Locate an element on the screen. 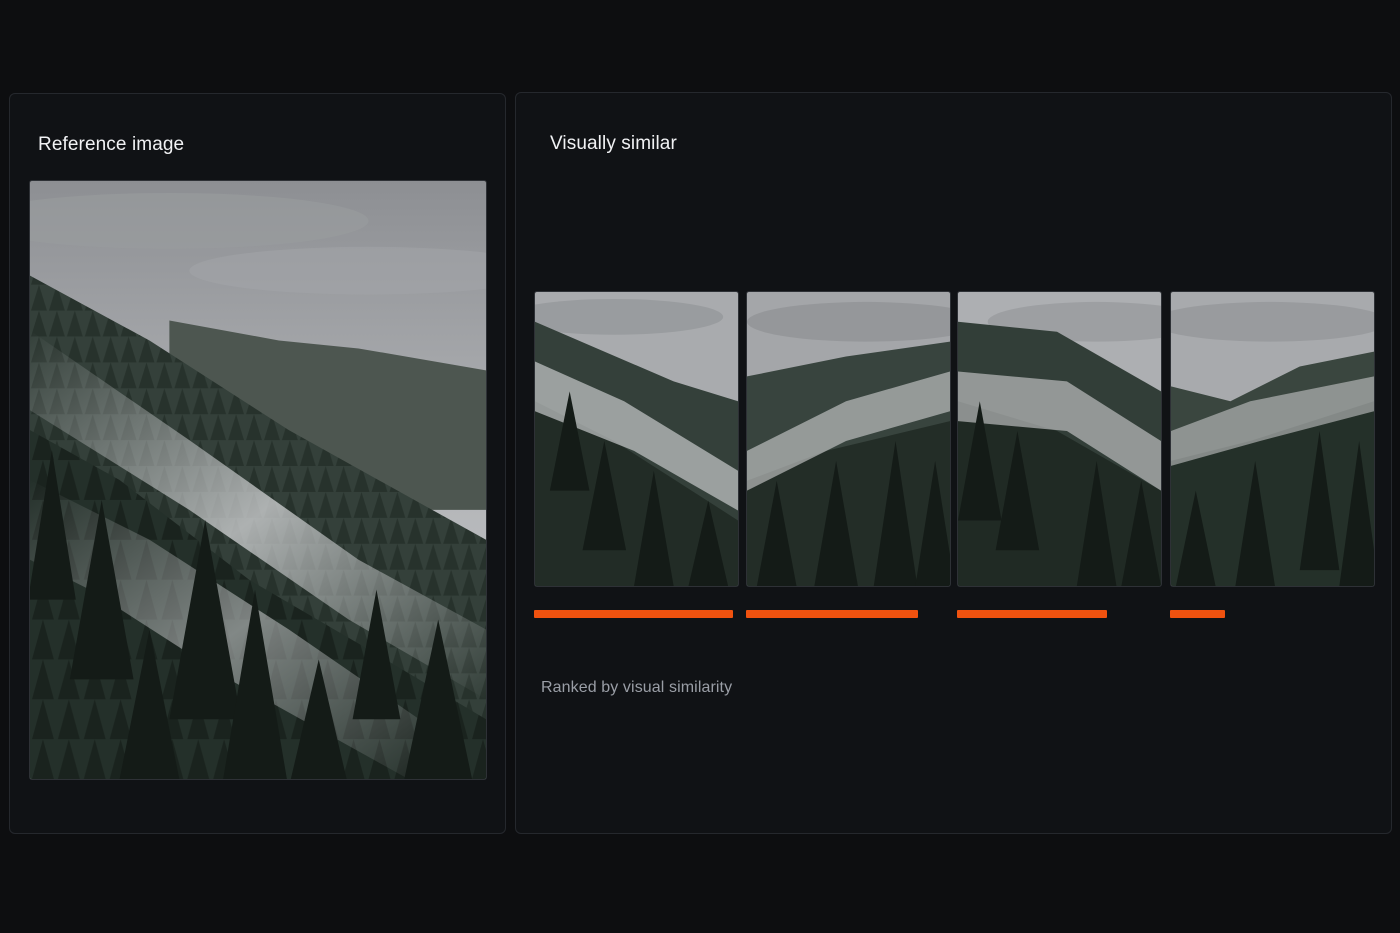 This screenshot has height=933, width=1400. result-thumbnail-1-graphic is located at coordinates (636, 439).